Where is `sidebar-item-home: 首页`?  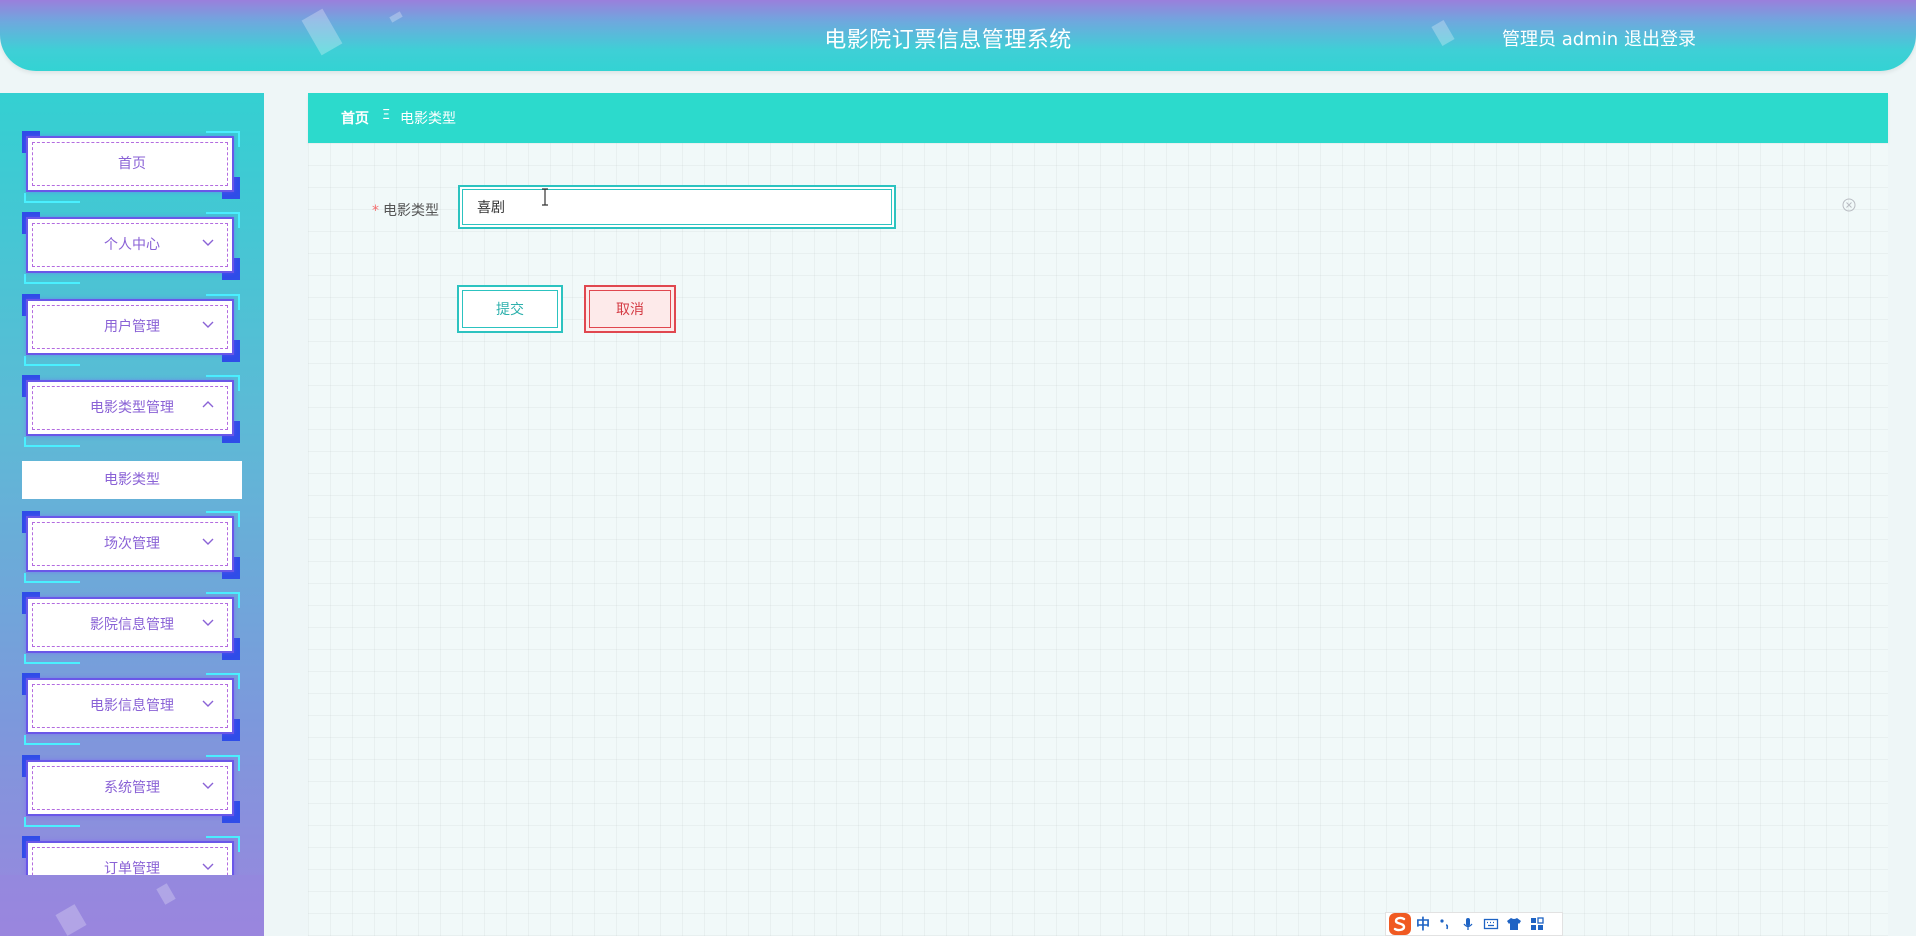
sidebar-item-home: 首页 is located at coordinates (131, 167).